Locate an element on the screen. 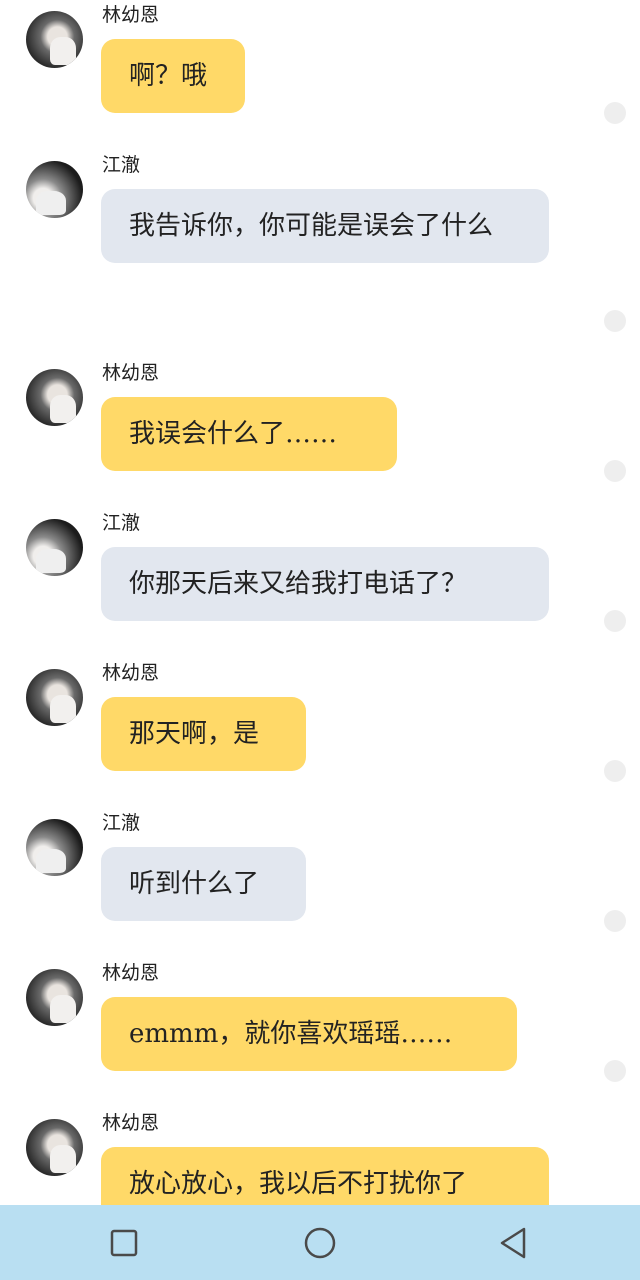 This screenshot has height=1280, width=640. message-bubble: 啊？哦 is located at coordinates (173, 76).